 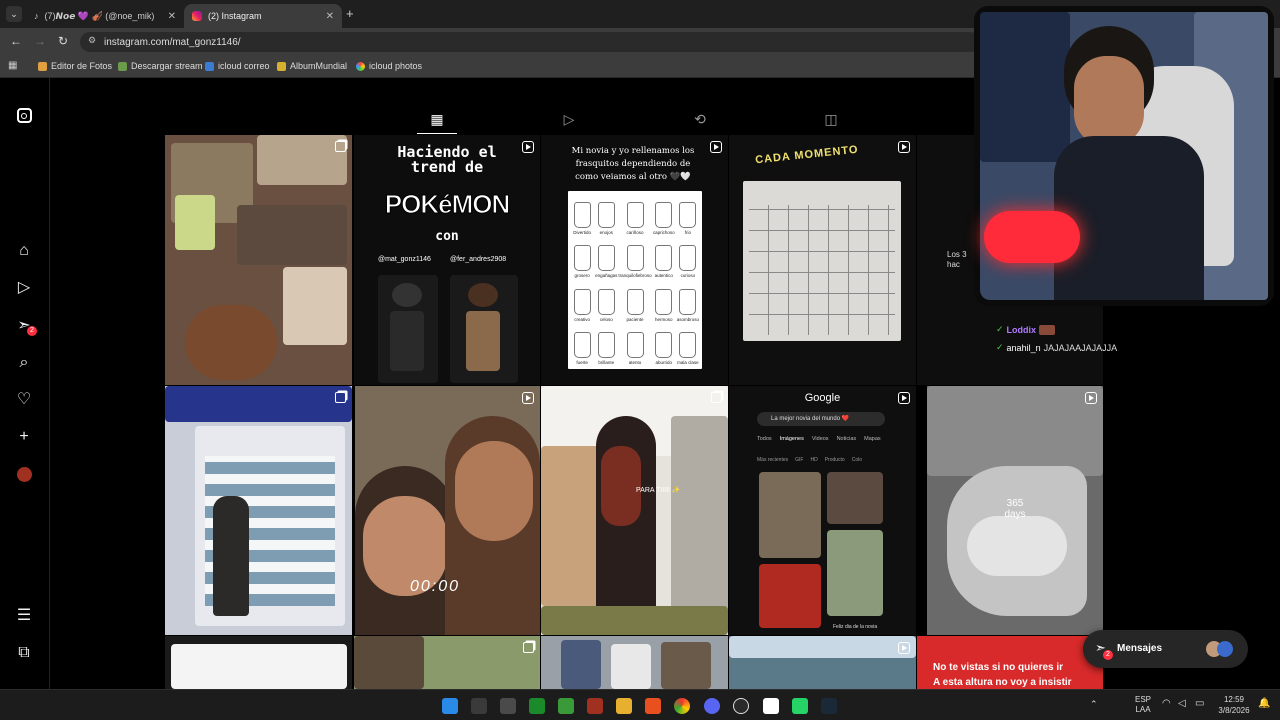 What do you see at coordinates (829, 706) in the screenshot?
I see `steam-icon` at bounding box center [829, 706].